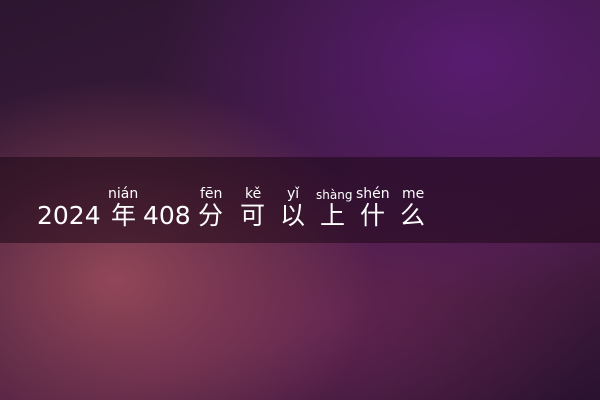 The image size is (600, 400). What do you see at coordinates (293, 215) in the screenshot?
I see `title-yi: 以` at bounding box center [293, 215].